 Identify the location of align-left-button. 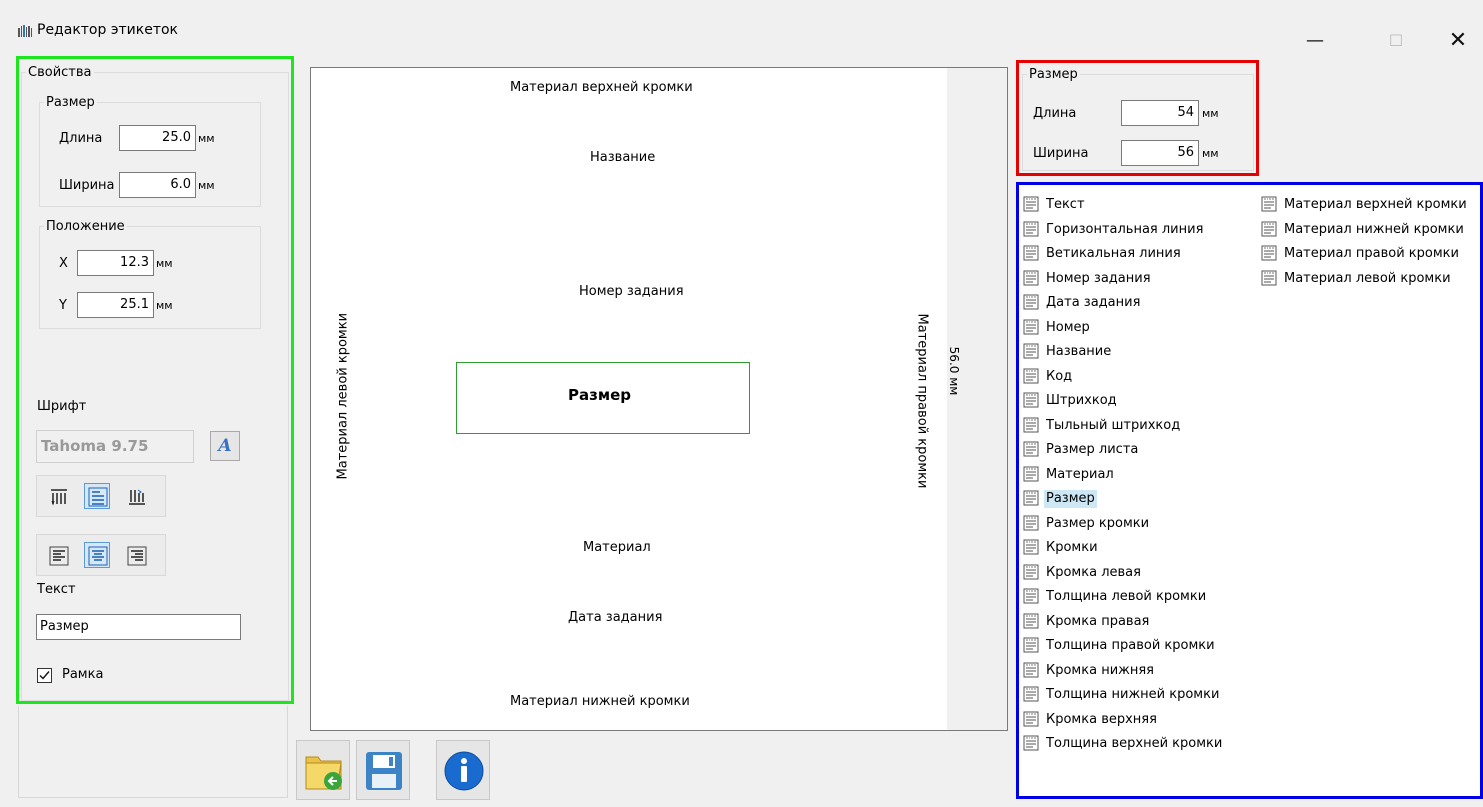
(58, 555).